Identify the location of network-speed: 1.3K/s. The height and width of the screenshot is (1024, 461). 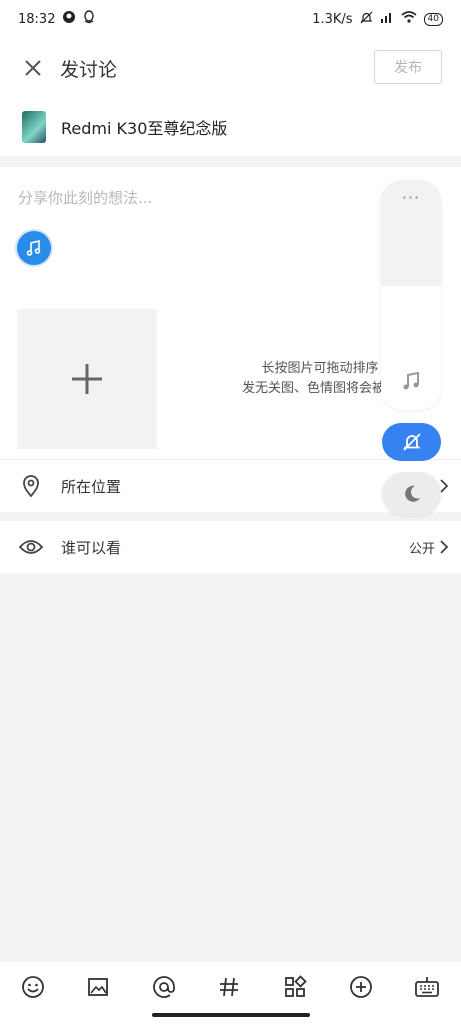
(332, 19).